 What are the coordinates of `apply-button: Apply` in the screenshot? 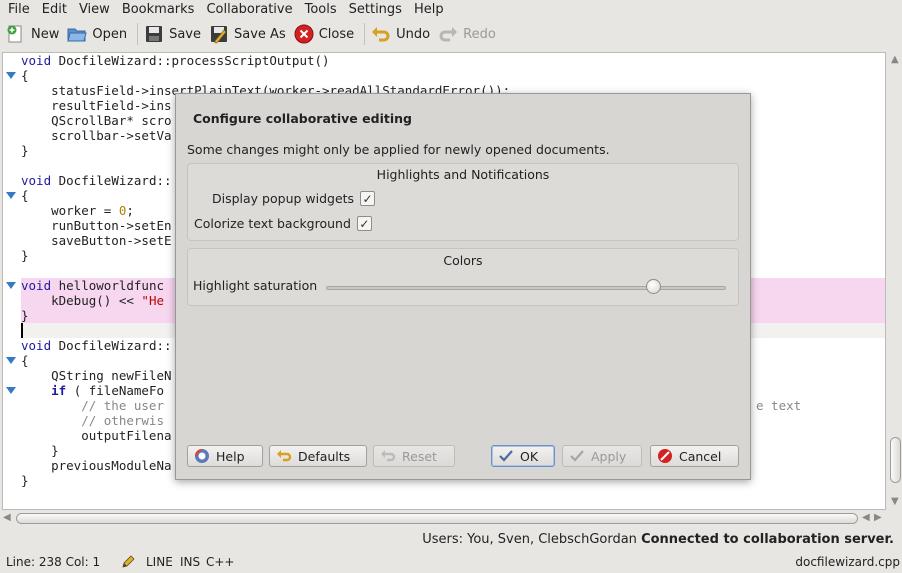 It's located at (602, 456).